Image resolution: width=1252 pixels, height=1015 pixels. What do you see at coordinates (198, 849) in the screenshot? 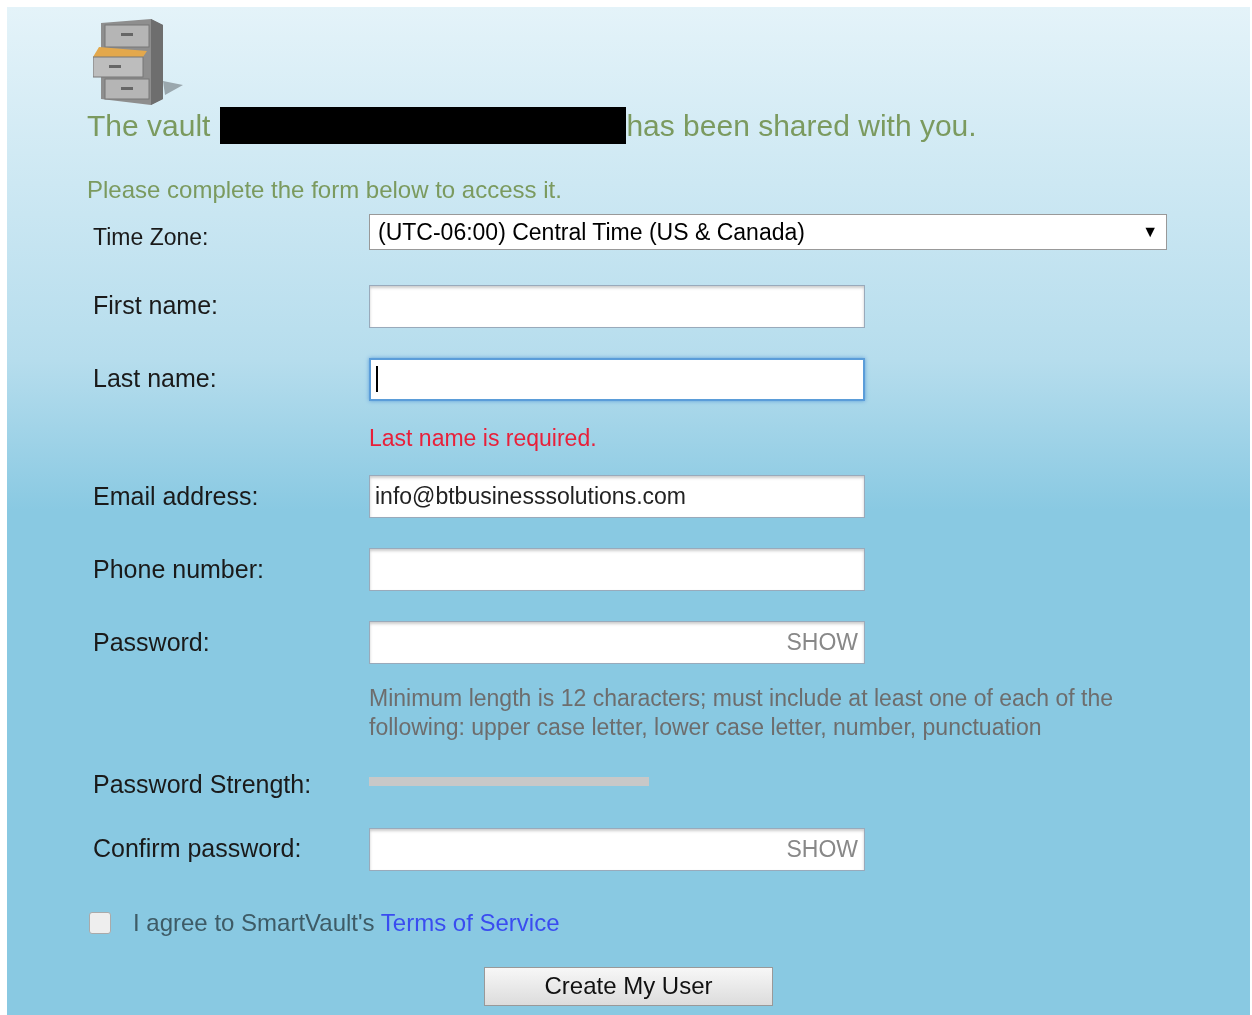
I see `field-label: Confirm password:` at bounding box center [198, 849].